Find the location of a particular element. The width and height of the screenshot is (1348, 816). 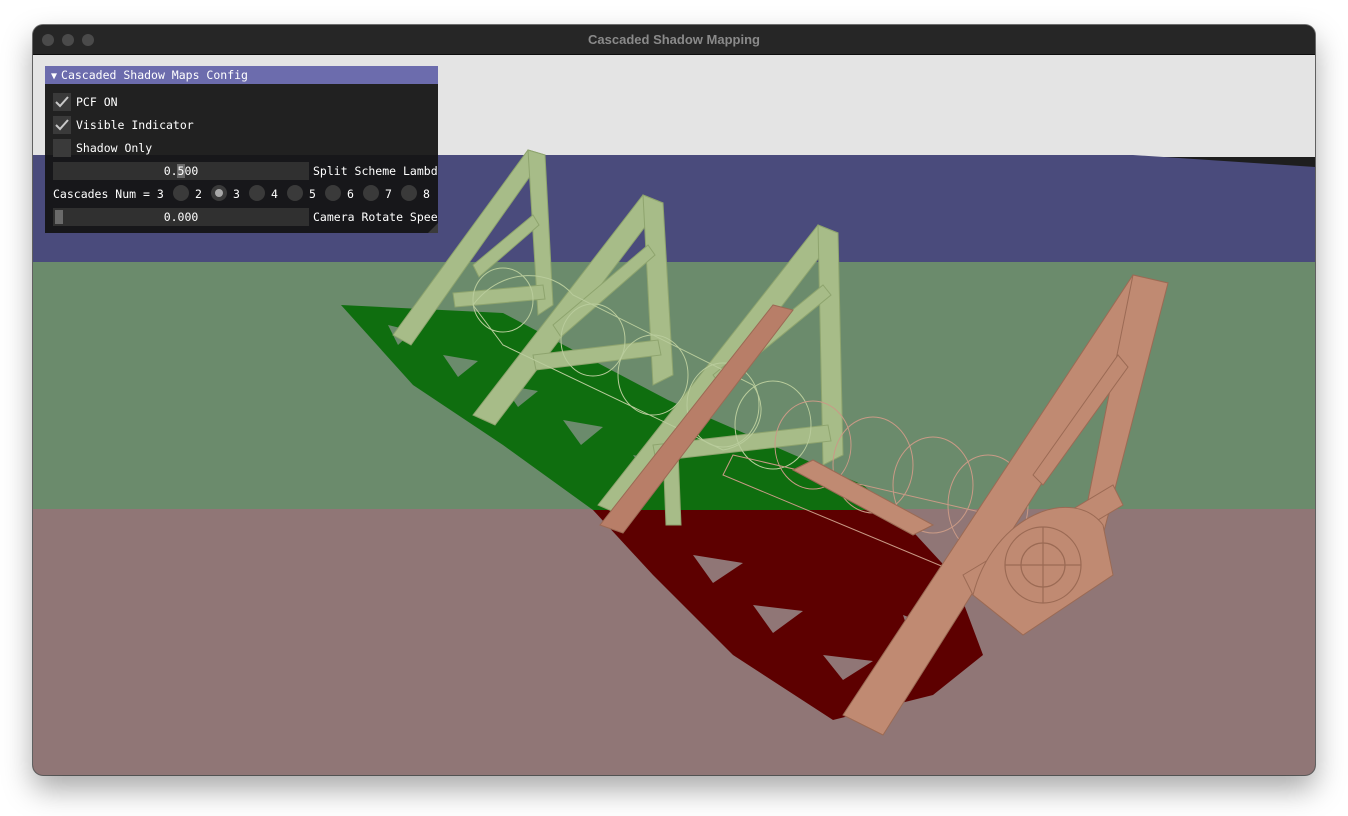

visible-indicator-label: Visible Indicator is located at coordinates (135, 125).